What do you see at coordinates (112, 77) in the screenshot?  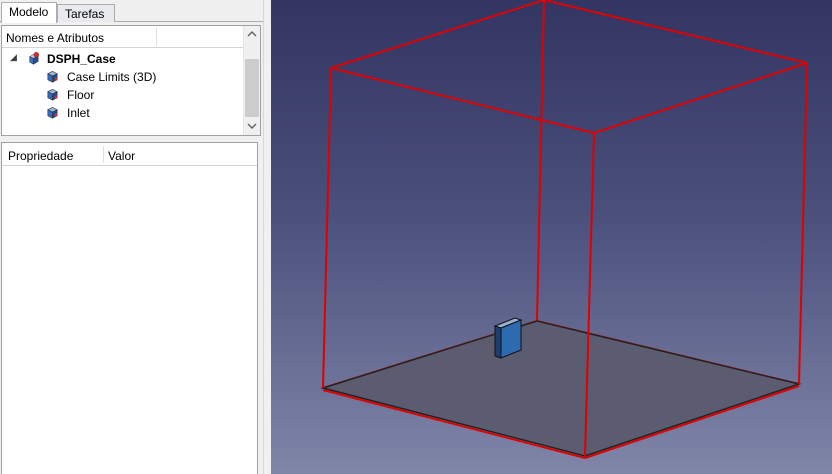 I see `tree-item-label: Case Limits (3D)` at bounding box center [112, 77].